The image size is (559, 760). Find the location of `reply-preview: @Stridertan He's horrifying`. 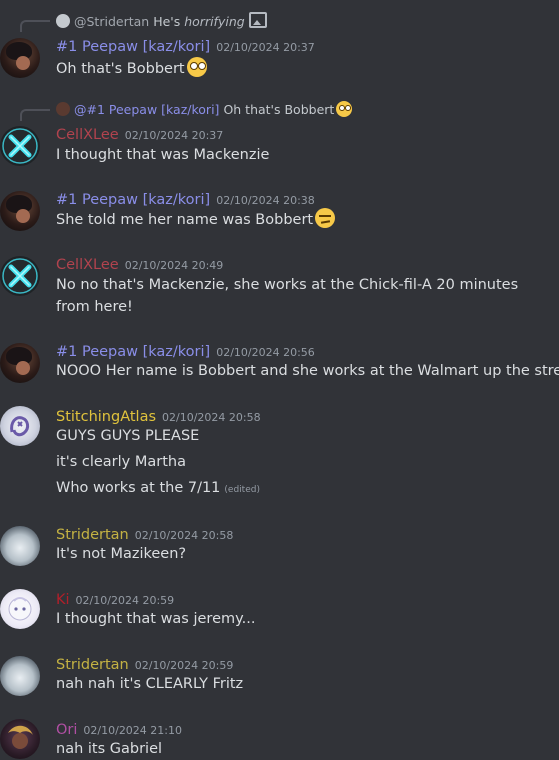

reply-preview: @Stridertan He's horrifying is located at coordinates (161, 20).